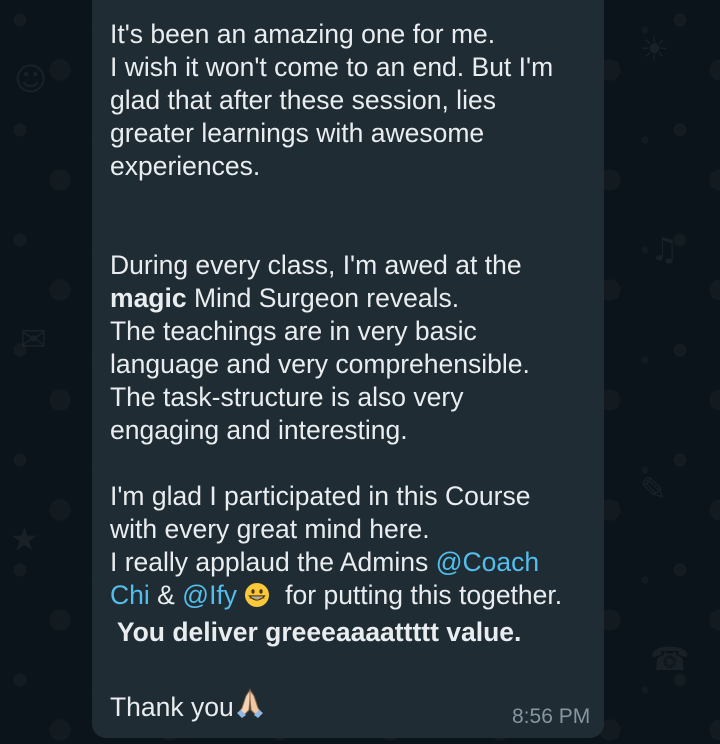  I want to click on mention-coach-chi: Chi, so click(130, 595).